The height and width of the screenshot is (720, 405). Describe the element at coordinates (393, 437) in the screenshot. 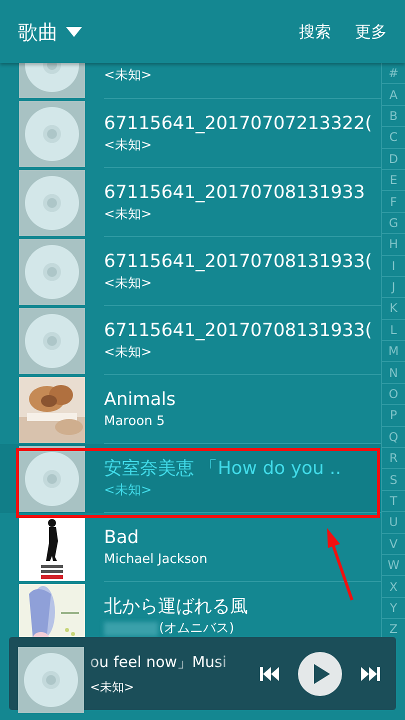

I see `index-letter: Q` at that location.